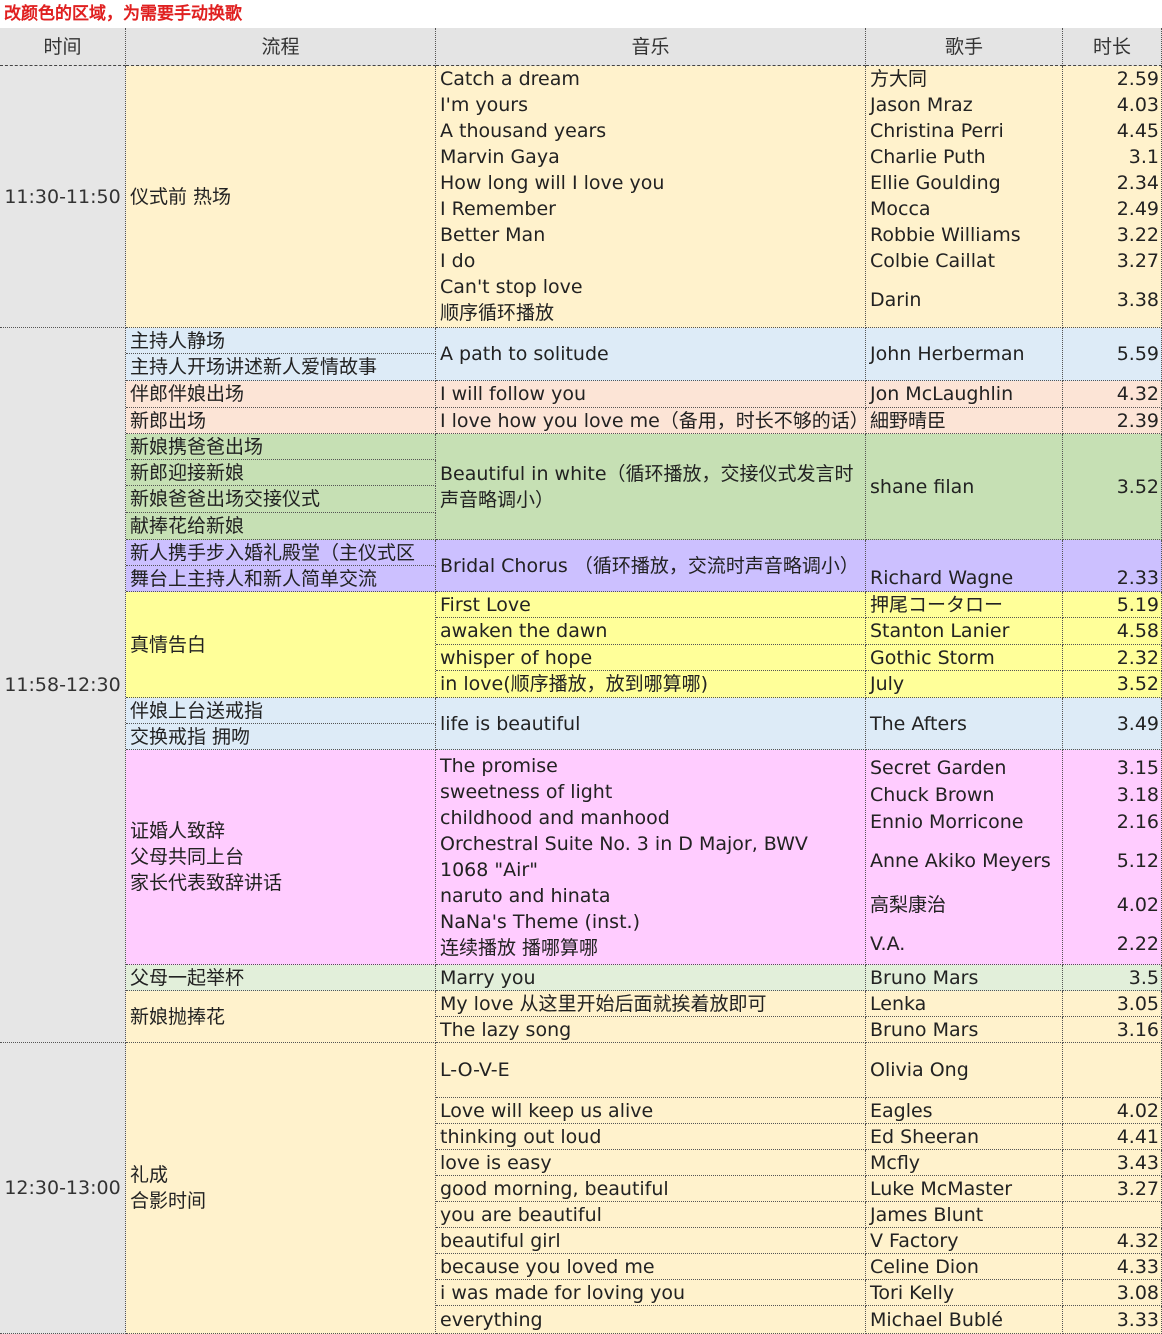 The width and height of the screenshot is (1162, 1334). Describe the element at coordinates (1112, 1137) in the screenshot. I see `duration-value: 4.41` at that location.